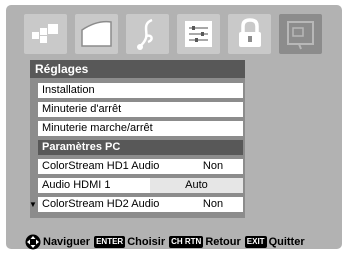 This screenshot has width=346, height=254. I want to click on menu-item-value: Auto, so click(196, 185).